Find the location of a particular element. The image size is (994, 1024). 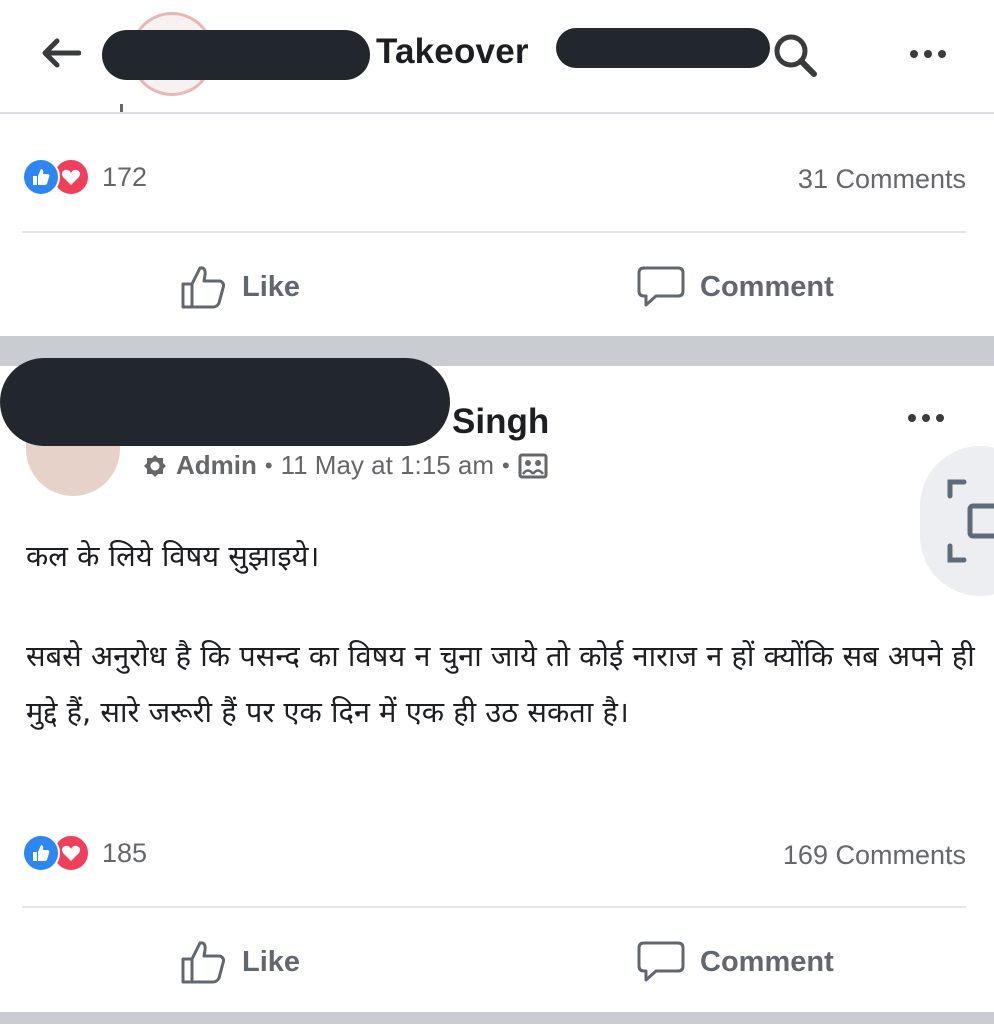

top-app-bar: Takeover is located at coordinates (497, 57).